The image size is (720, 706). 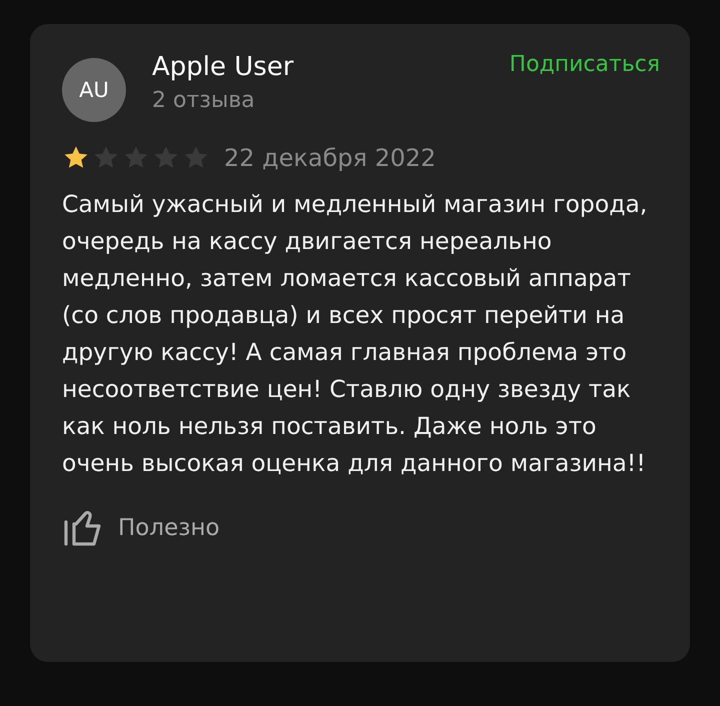 What do you see at coordinates (330, 158) in the screenshot?
I see `review-date: 22 декабря 2022` at bounding box center [330, 158].